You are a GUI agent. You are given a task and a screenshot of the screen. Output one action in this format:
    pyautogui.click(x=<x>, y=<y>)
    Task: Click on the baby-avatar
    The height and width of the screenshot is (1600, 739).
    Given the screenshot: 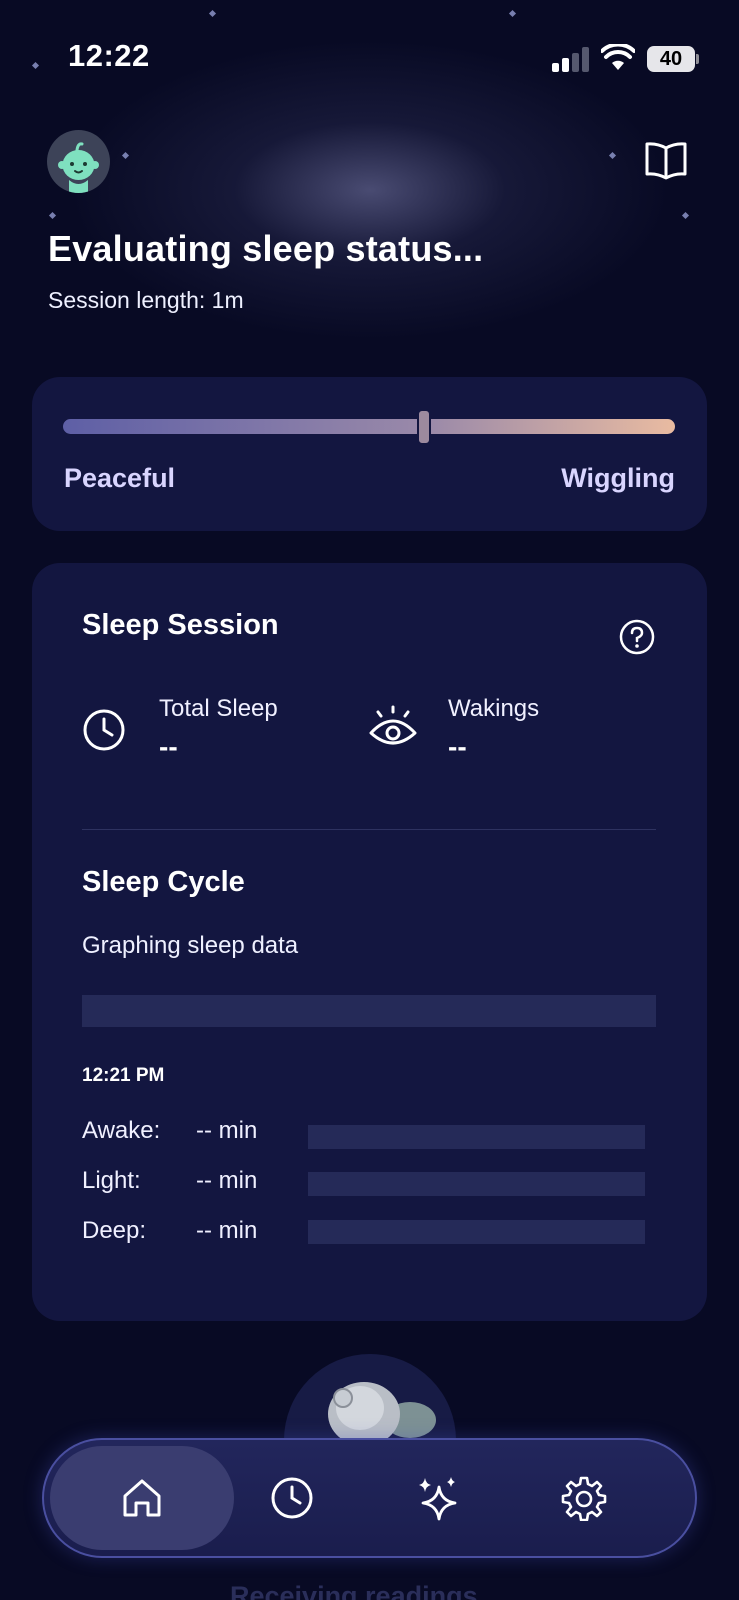 What is the action you would take?
    pyautogui.click(x=78, y=161)
    